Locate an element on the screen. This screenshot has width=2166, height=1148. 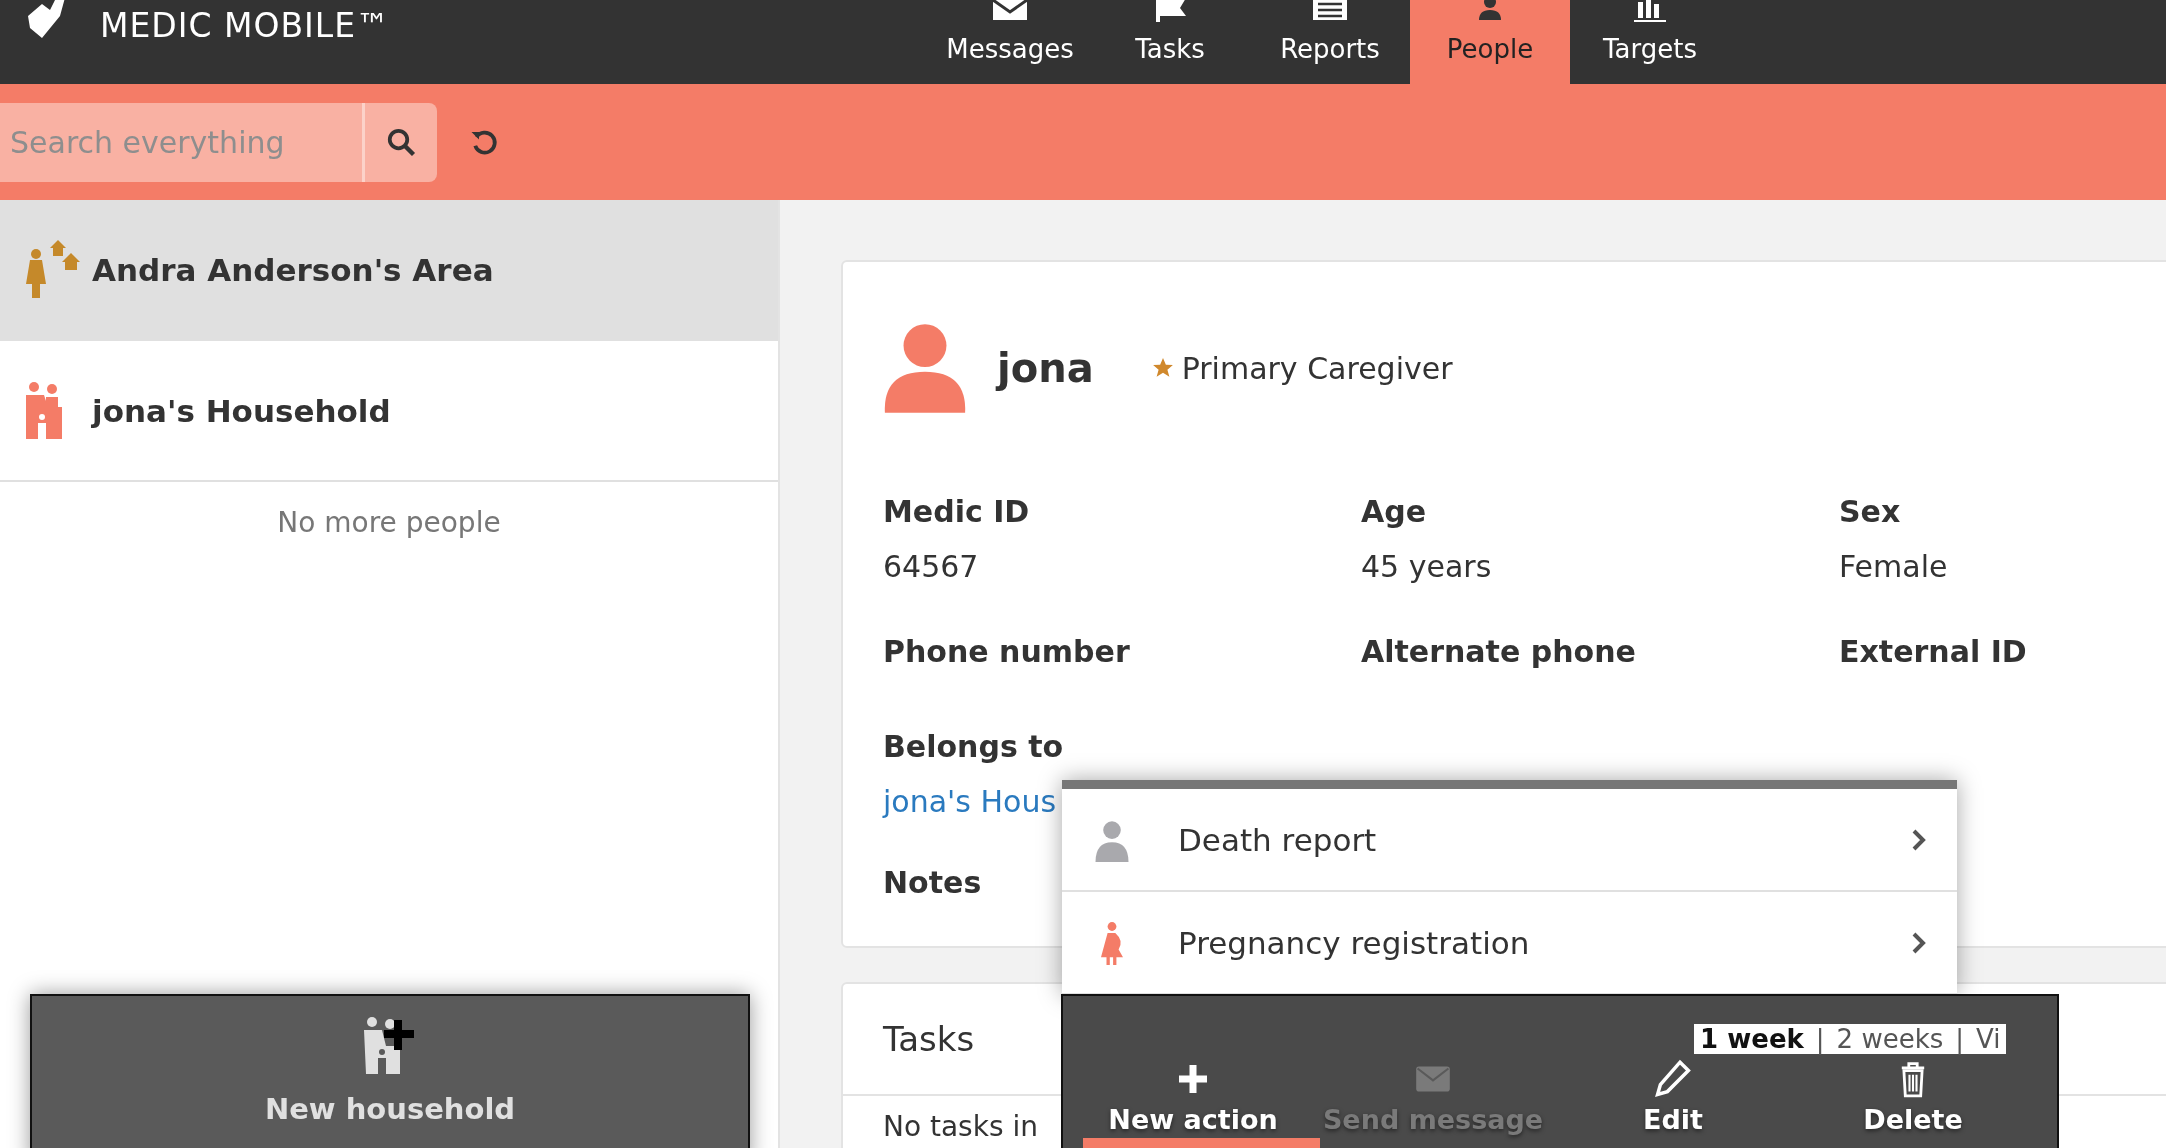
brand-name: MEDIC MOBILE™ is located at coordinates (245, 25).